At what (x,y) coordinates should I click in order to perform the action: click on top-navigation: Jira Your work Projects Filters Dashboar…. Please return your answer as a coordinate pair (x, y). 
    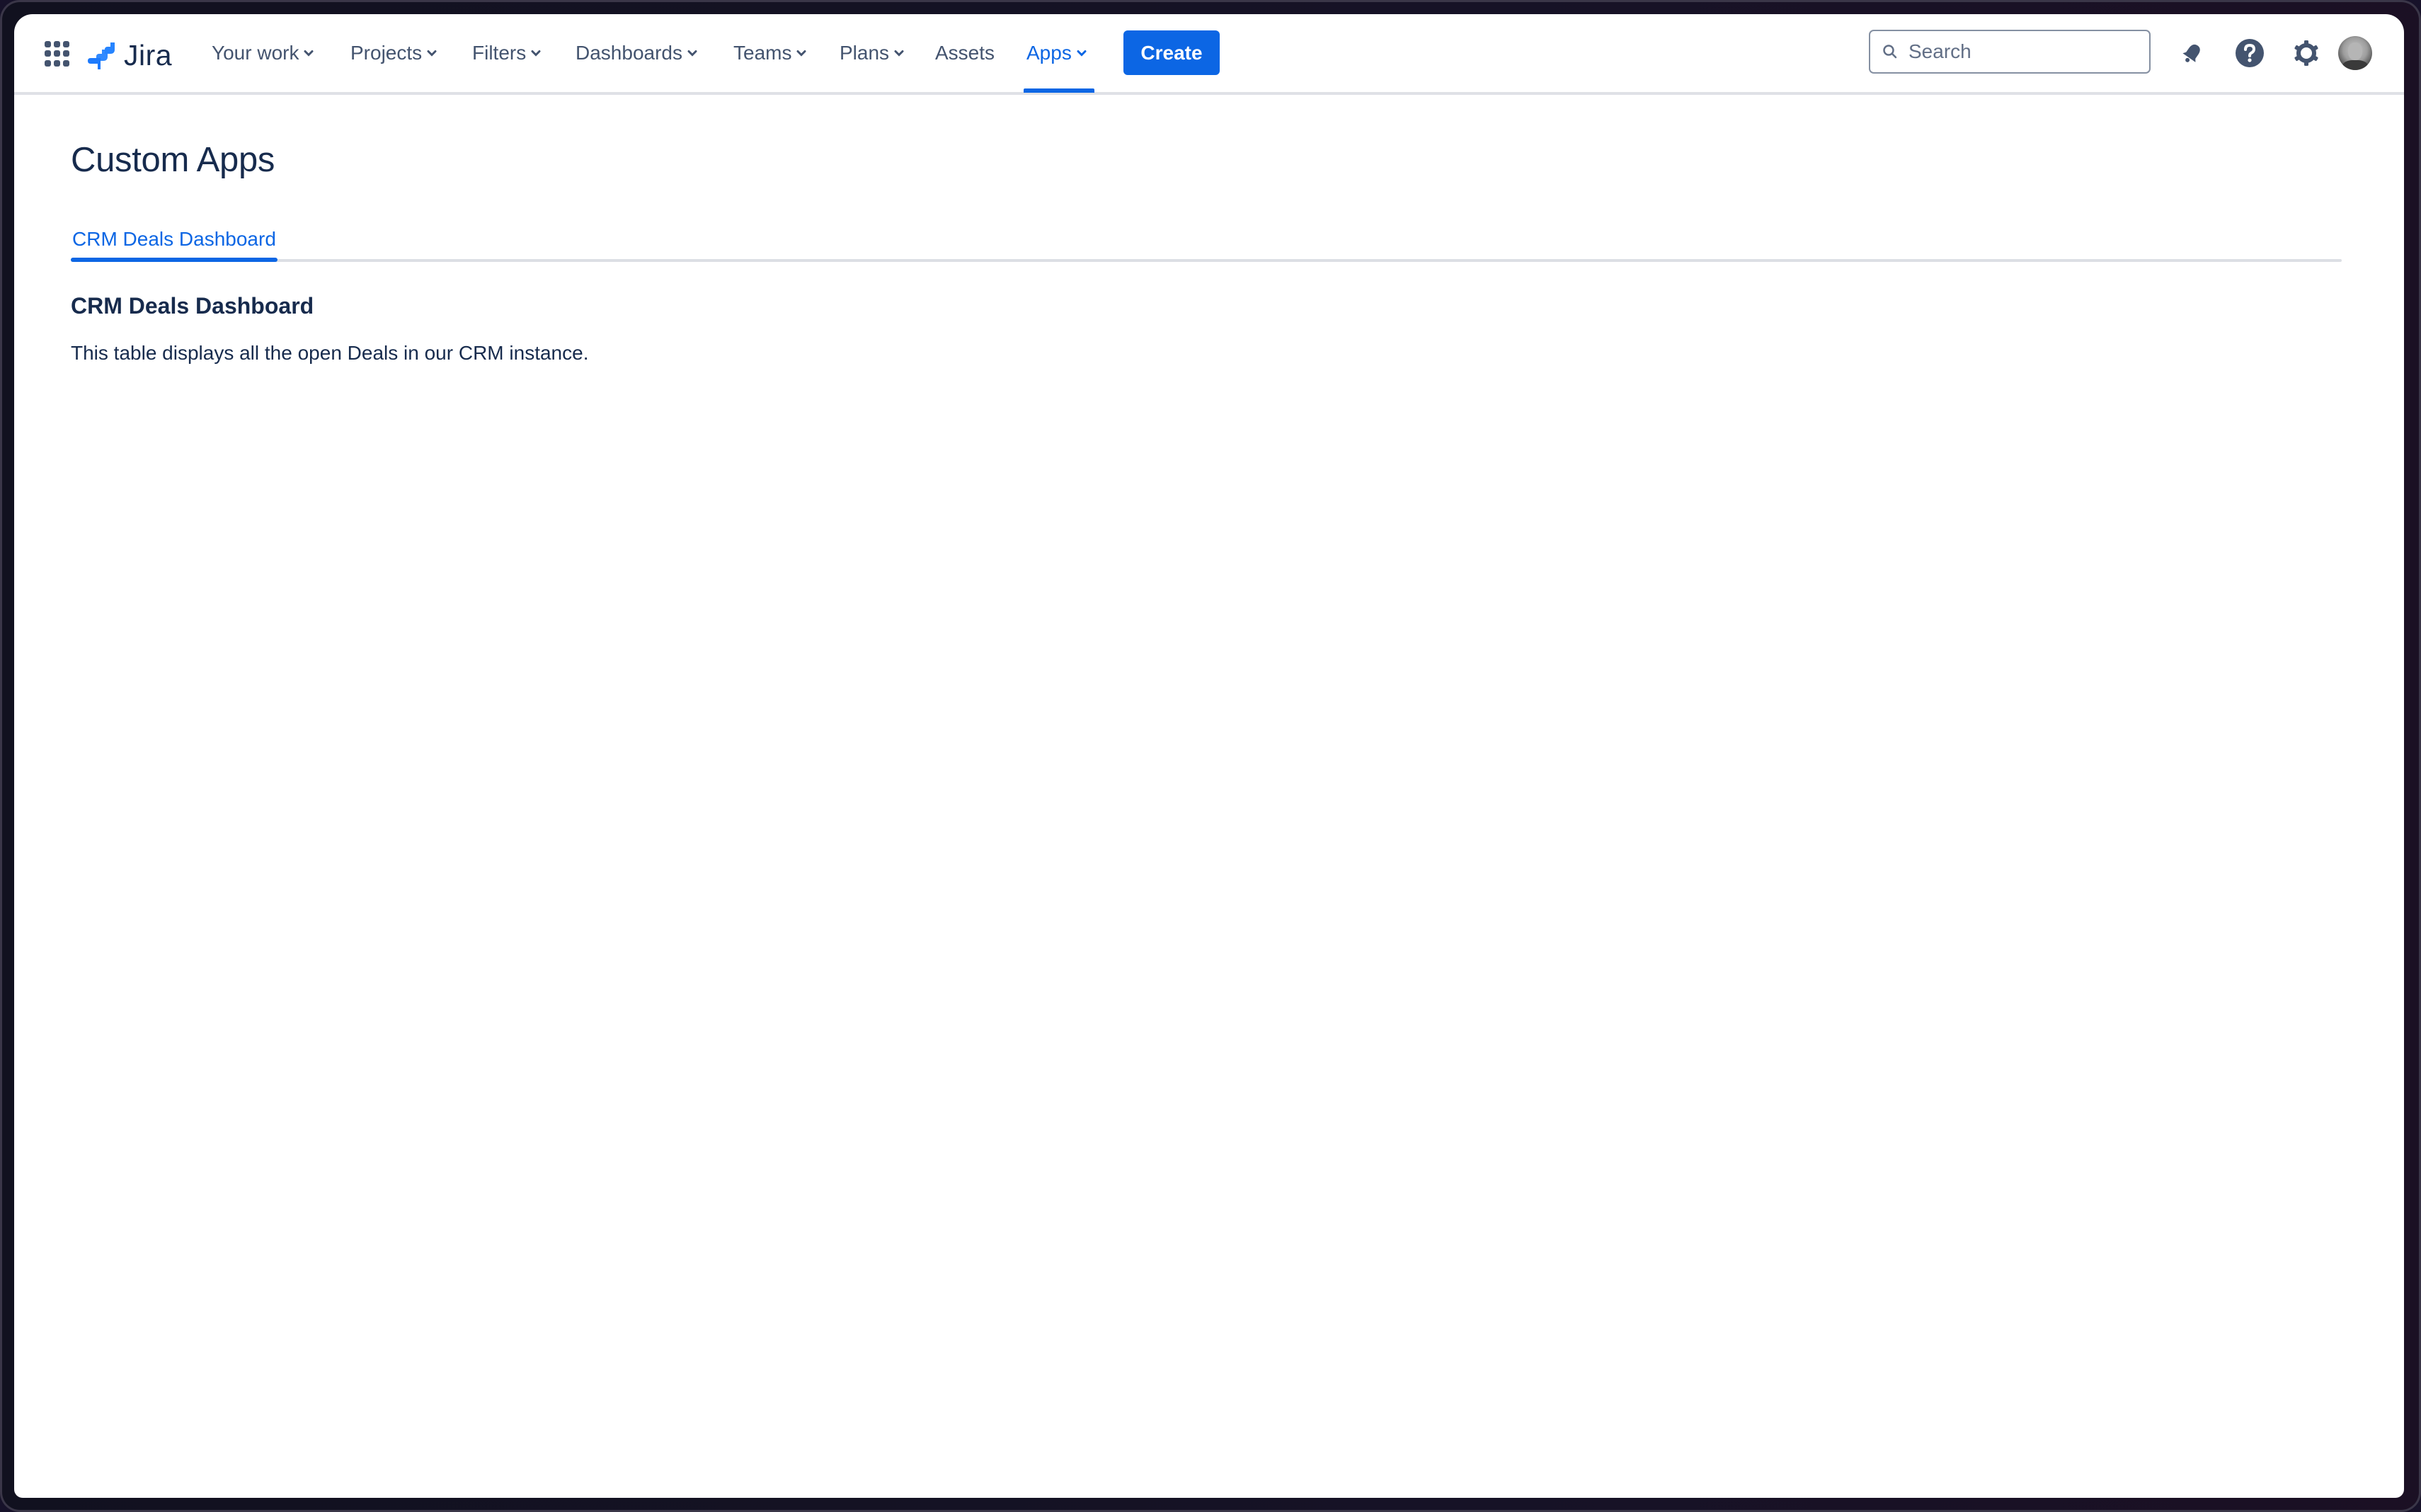
    Looking at the image, I should click on (1209, 54).